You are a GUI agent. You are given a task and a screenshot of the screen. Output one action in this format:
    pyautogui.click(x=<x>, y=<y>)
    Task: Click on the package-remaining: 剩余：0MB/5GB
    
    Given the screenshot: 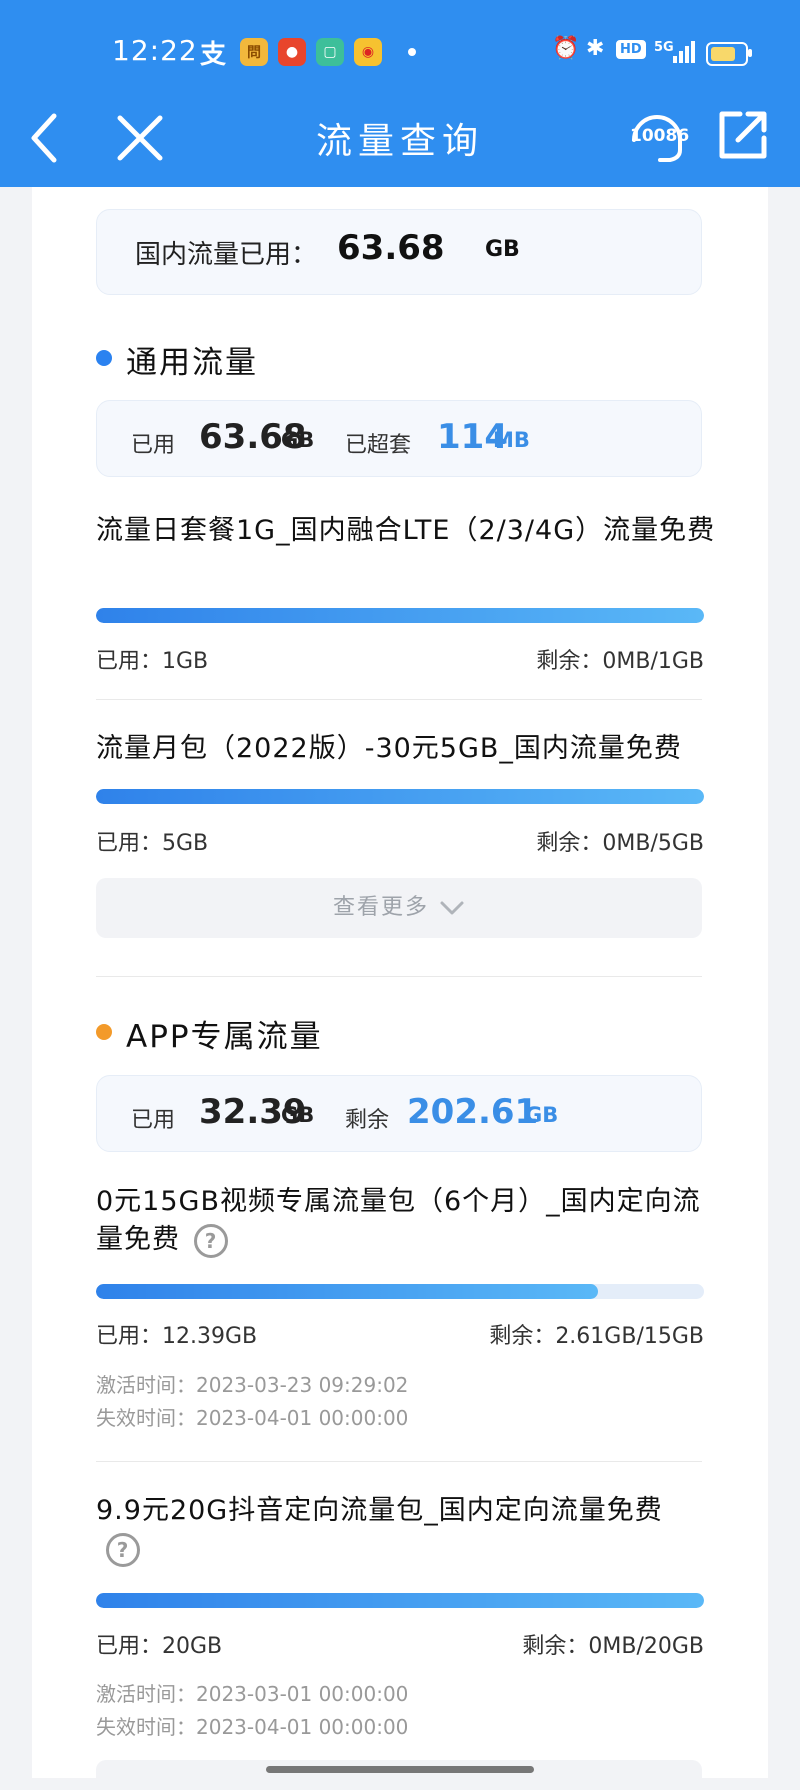 What is the action you would take?
    pyautogui.click(x=620, y=843)
    